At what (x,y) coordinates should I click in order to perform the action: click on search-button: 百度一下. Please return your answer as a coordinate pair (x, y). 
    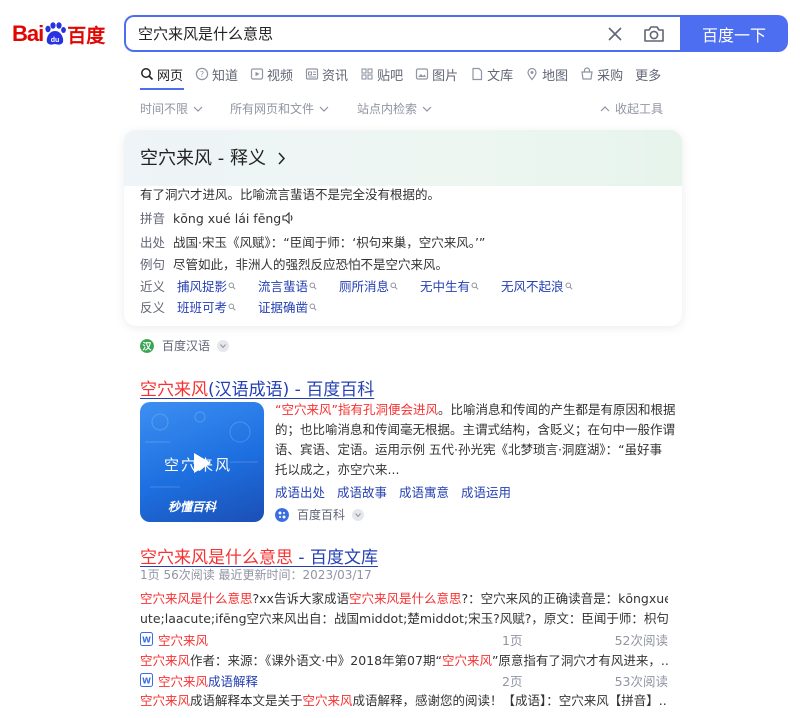
    Looking at the image, I should click on (734, 33).